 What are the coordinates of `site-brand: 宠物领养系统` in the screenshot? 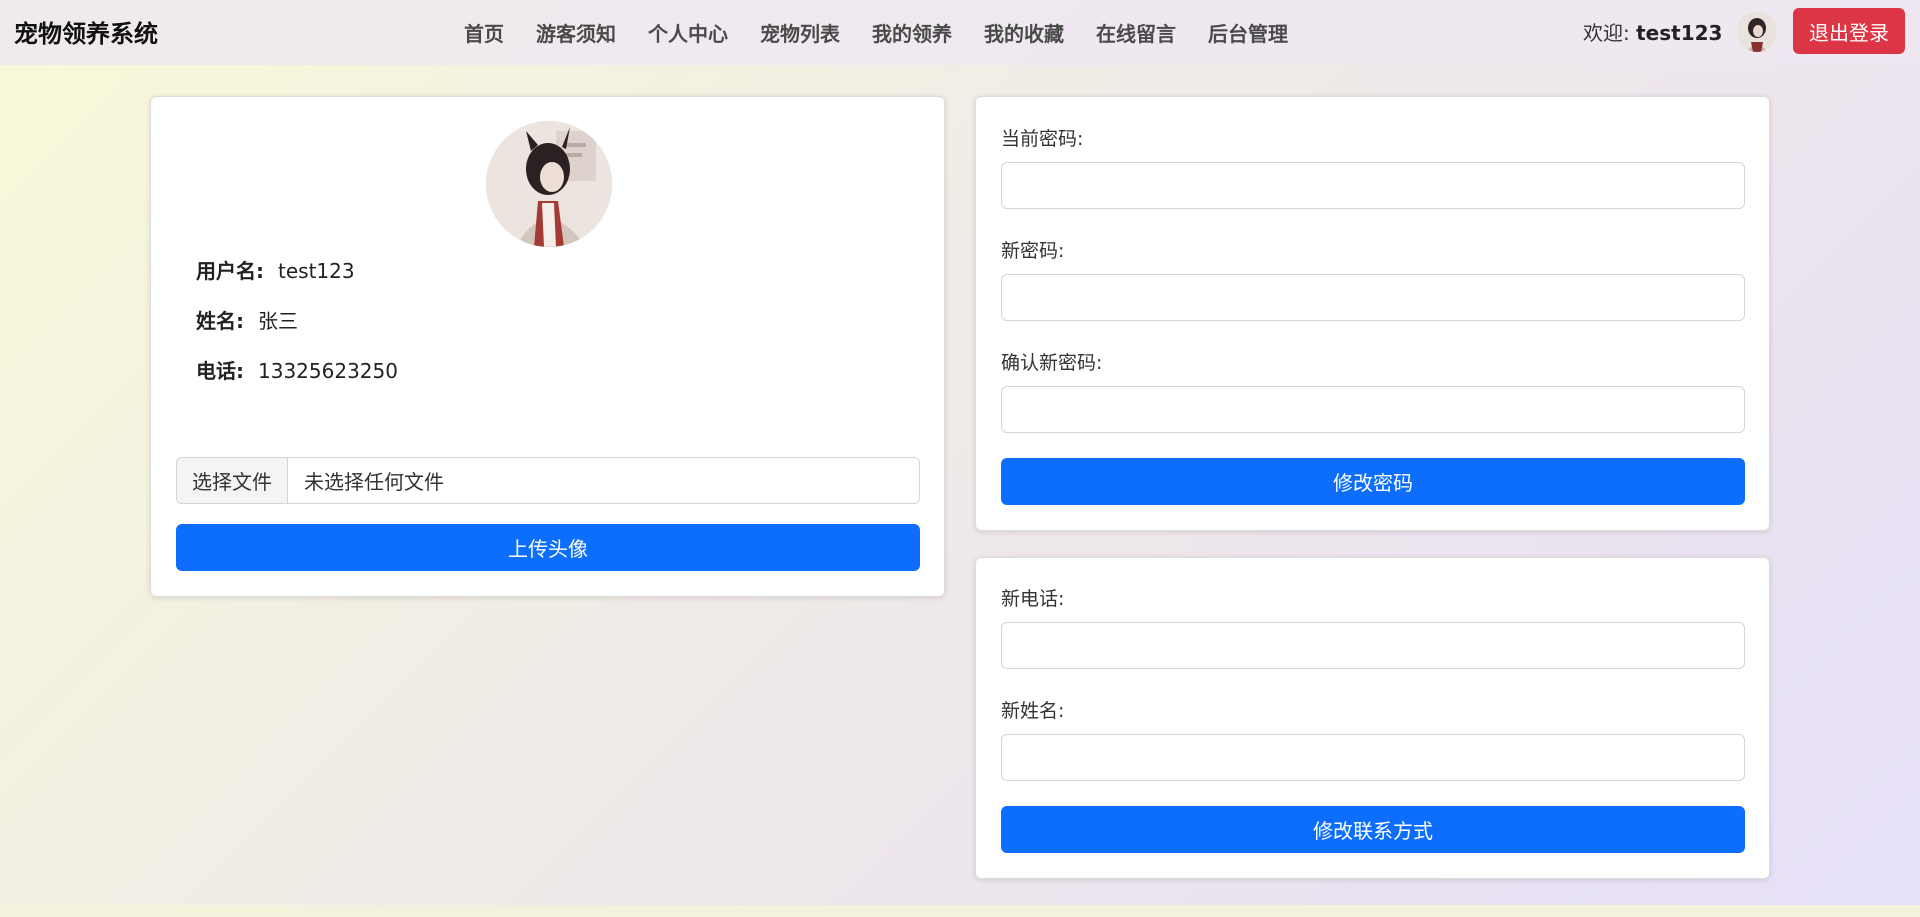 It's located at (86, 31).